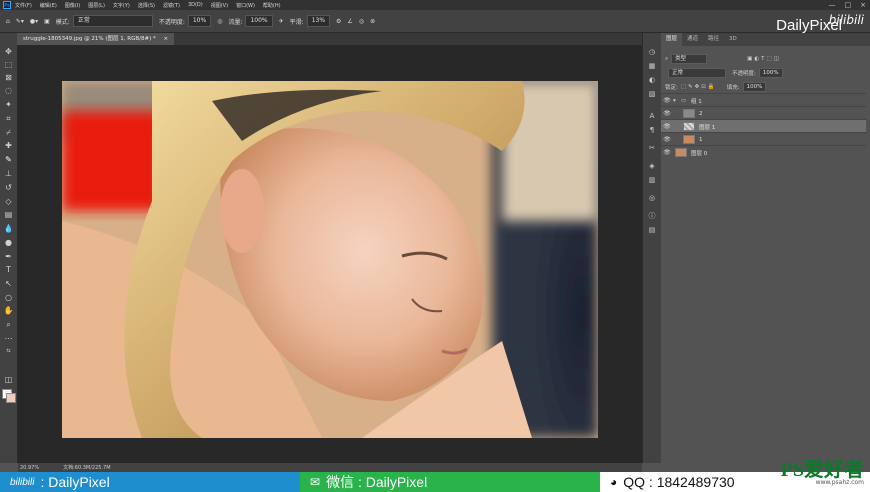 This screenshot has width=870, height=492. Describe the element at coordinates (349, 21) in the screenshot. I see `brush-angle-icon: ∠` at that location.